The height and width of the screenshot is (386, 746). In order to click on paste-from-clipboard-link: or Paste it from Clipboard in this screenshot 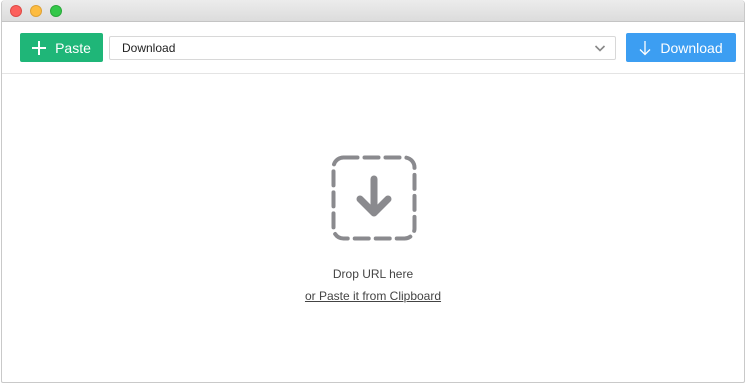, I will do `click(373, 296)`.